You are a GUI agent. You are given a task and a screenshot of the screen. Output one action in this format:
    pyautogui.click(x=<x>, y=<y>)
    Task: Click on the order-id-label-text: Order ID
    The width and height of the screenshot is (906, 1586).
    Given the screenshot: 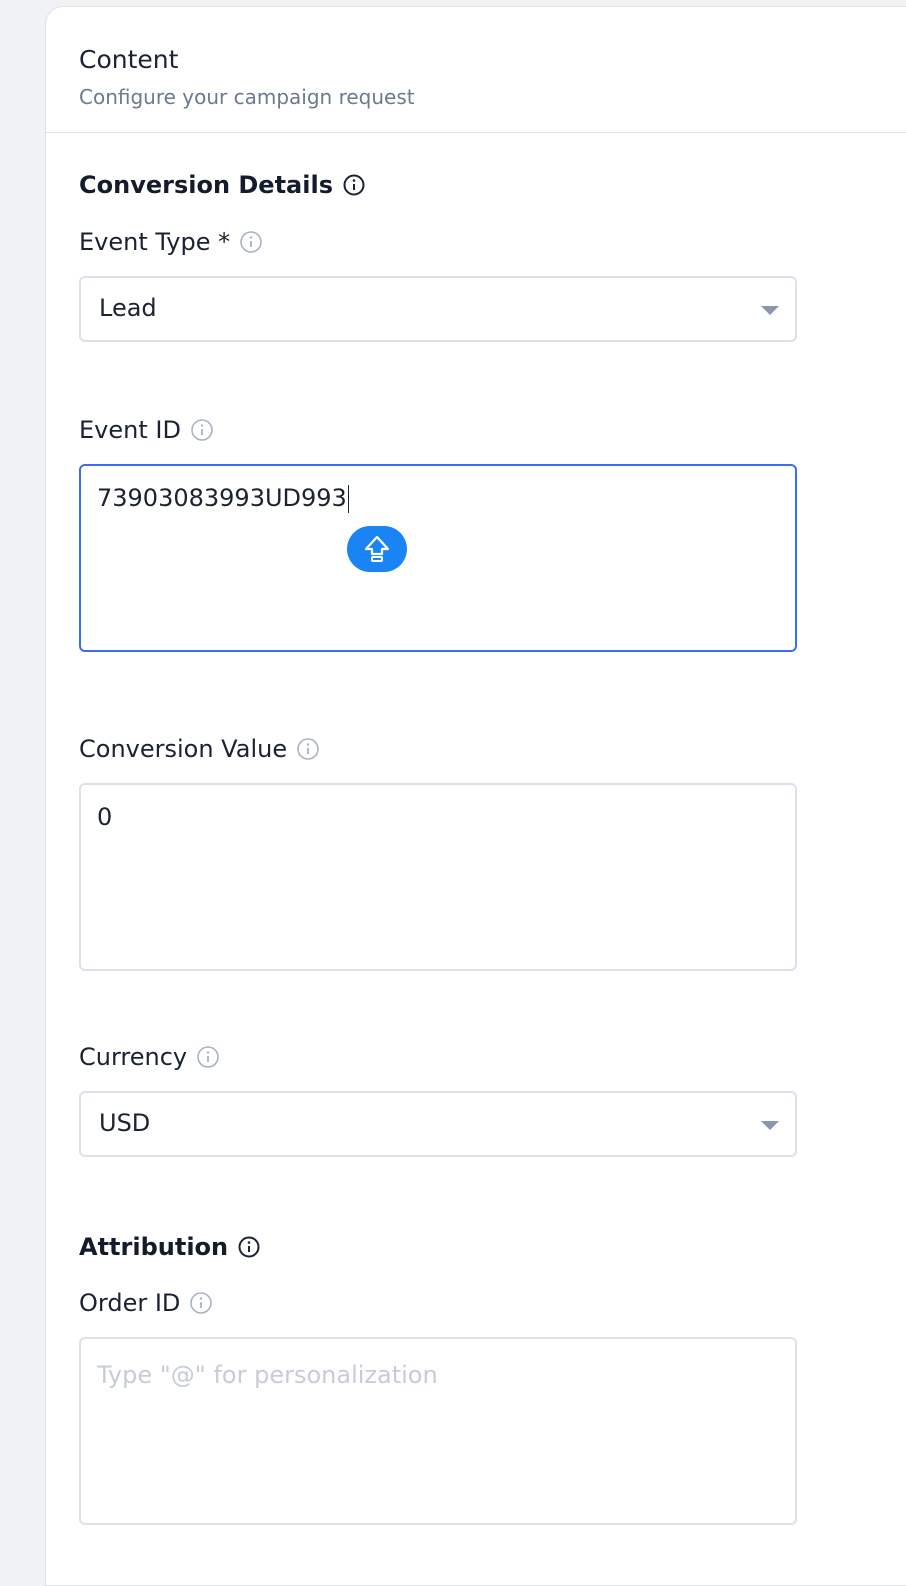 What is the action you would take?
    pyautogui.click(x=130, y=1303)
    